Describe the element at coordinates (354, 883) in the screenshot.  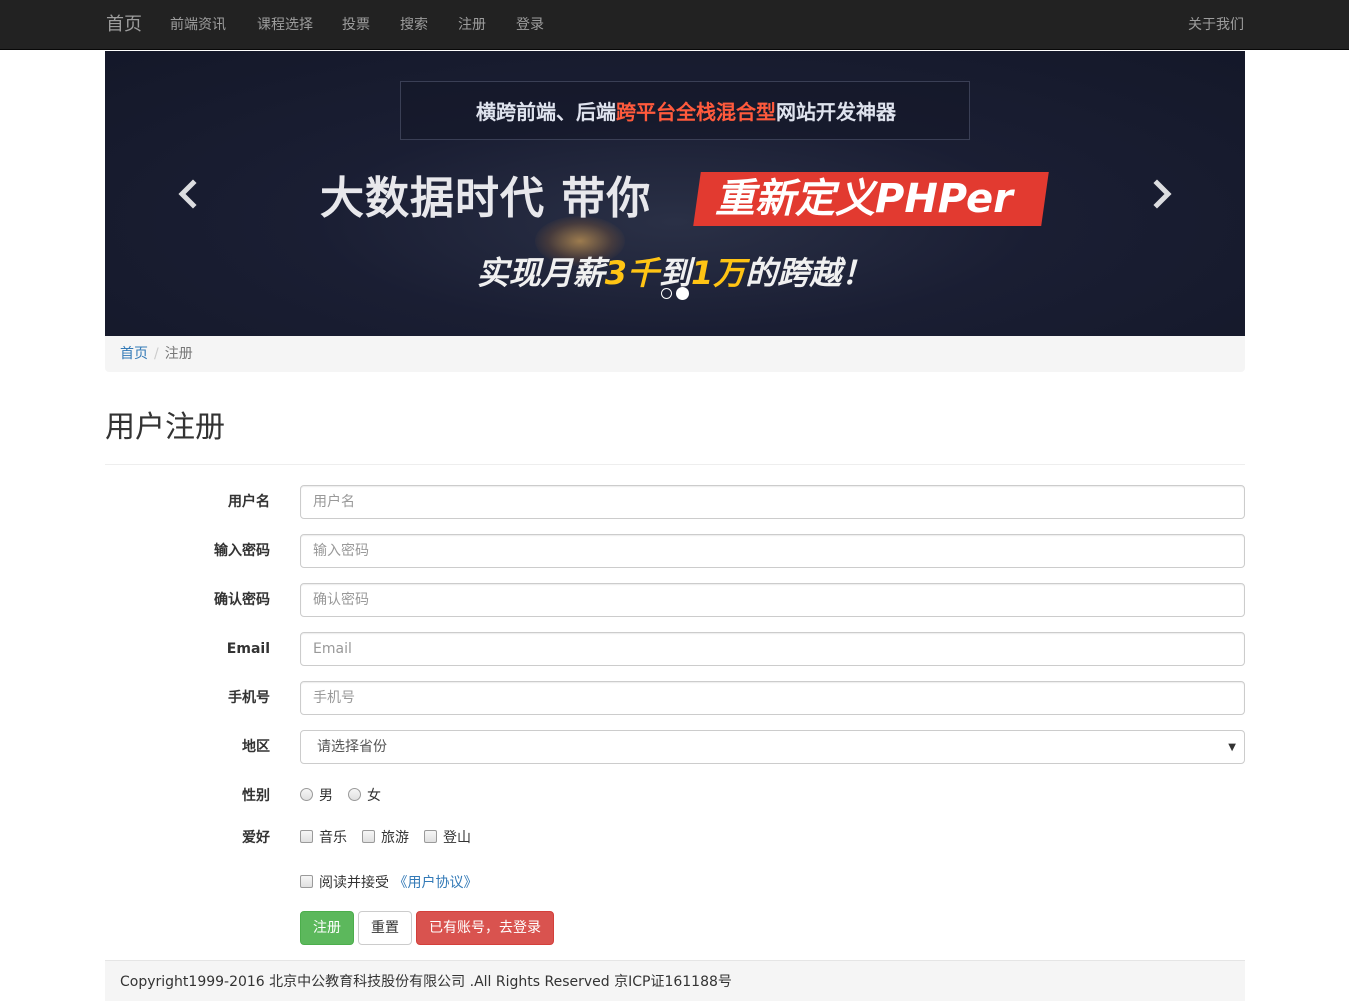
I see `agree-text: 阅读并接受` at that location.